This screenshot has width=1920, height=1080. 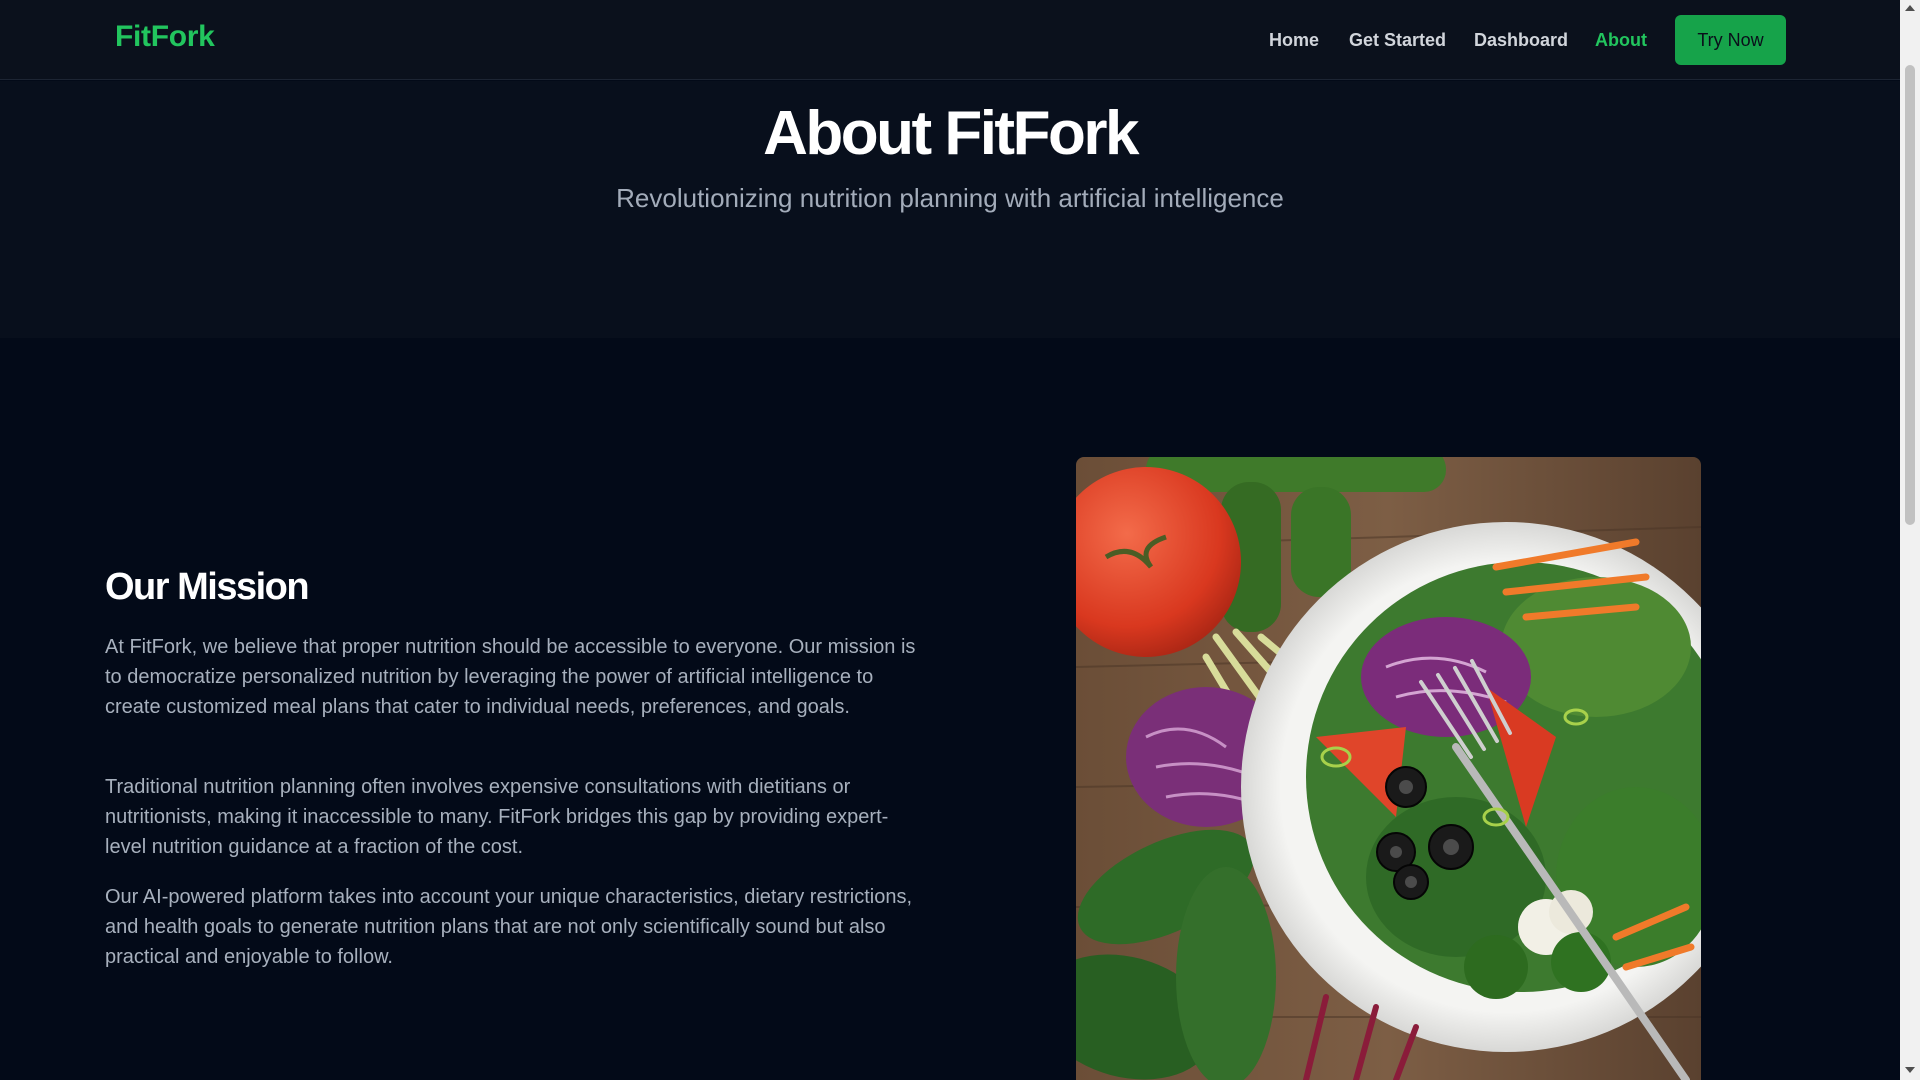 I want to click on nav-links: Home Get Started Dashboard About, so click(x=950, y=40).